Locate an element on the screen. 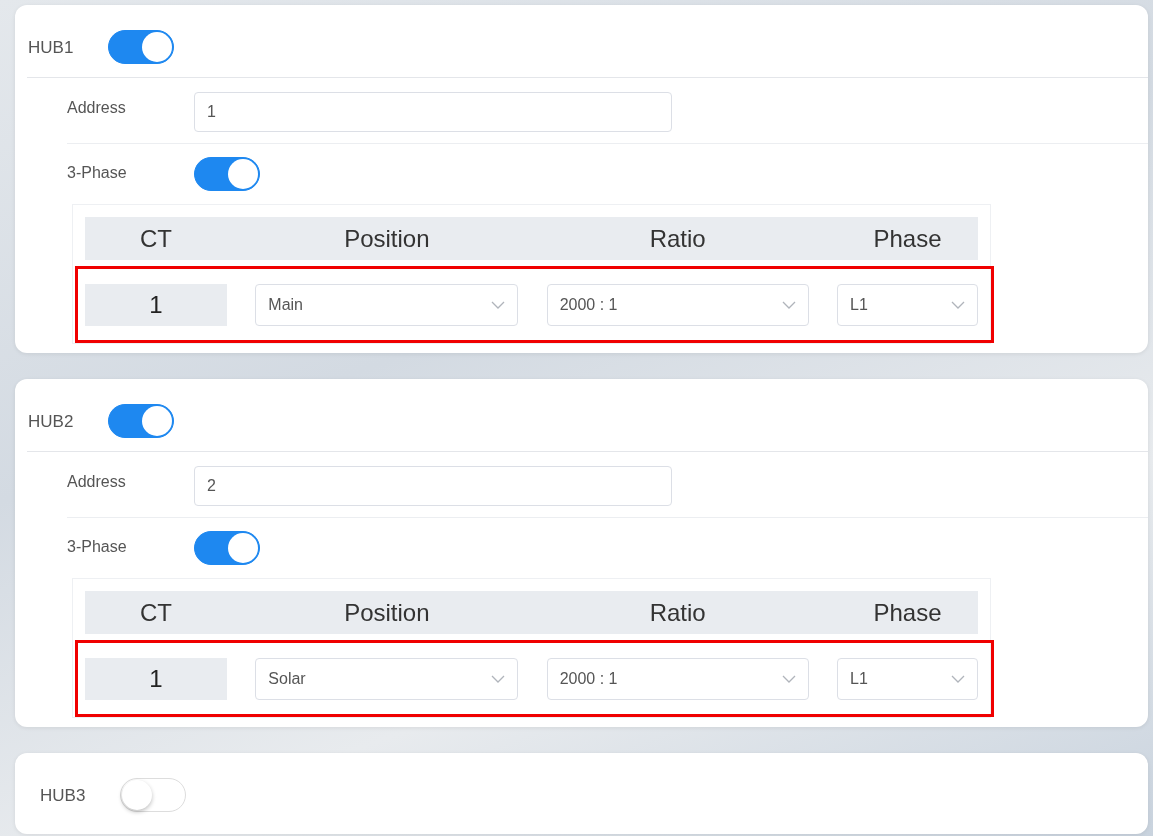  hub-title: HUB2 is located at coordinates (51, 422).